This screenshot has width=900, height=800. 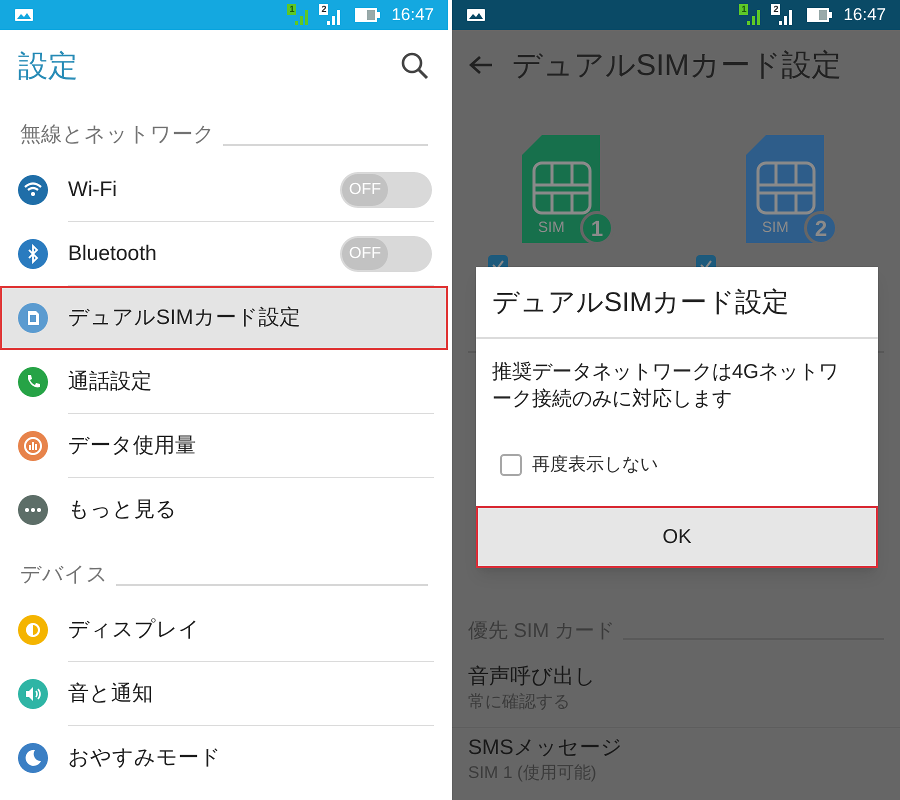 I want to click on settings-row: もっと見る, so click(x=224, y=510).